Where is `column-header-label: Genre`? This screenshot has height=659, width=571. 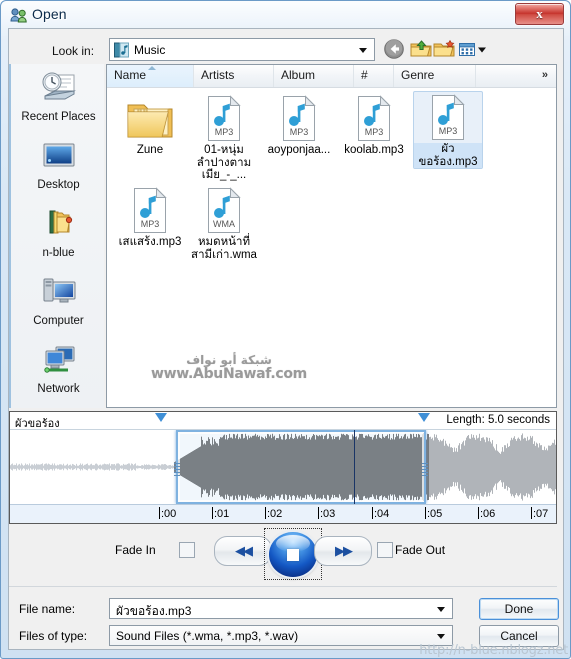
column-header-label: Genre is located at coordinates (418, 75).